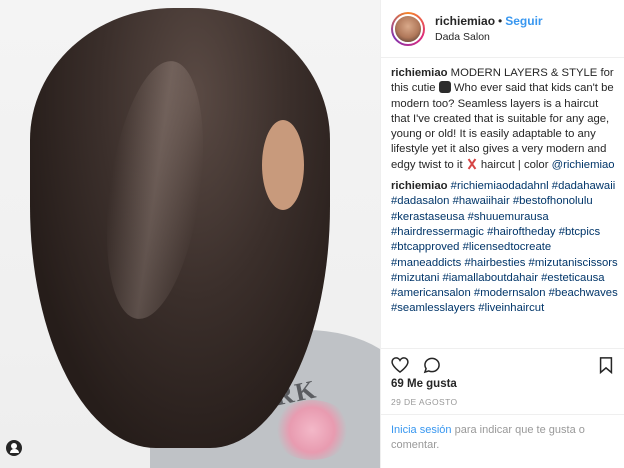  Describe the element at coordinates (472, 164) in the screenshot. I see `scissors-emoji-icon` at that location.